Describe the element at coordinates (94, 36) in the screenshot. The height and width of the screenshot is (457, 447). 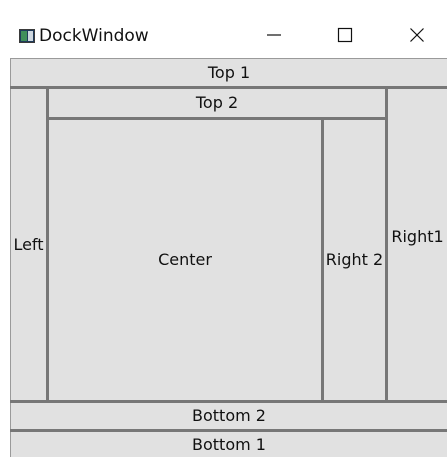
I see `window-title: DockWindow` at that location.